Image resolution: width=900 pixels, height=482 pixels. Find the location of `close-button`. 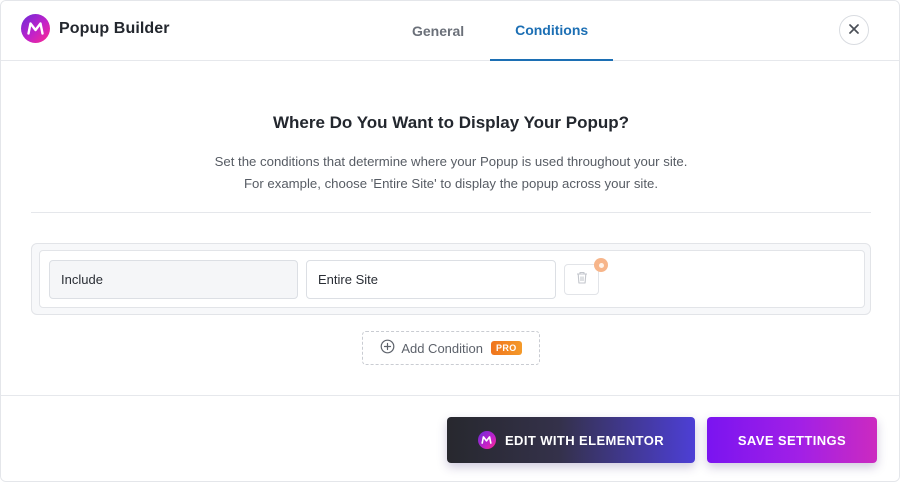

close-button is located at coordinates (854, 30).